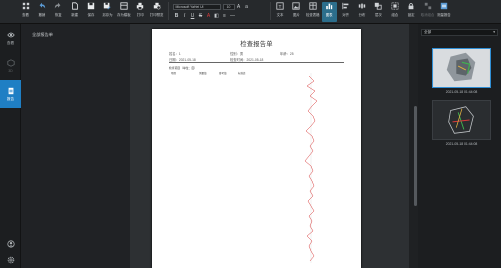 The width and height of the screenshot is (501, 268). Describe the element at coordinates (91, 12) in the screenshot. I see `save-button: 保存` at that location.